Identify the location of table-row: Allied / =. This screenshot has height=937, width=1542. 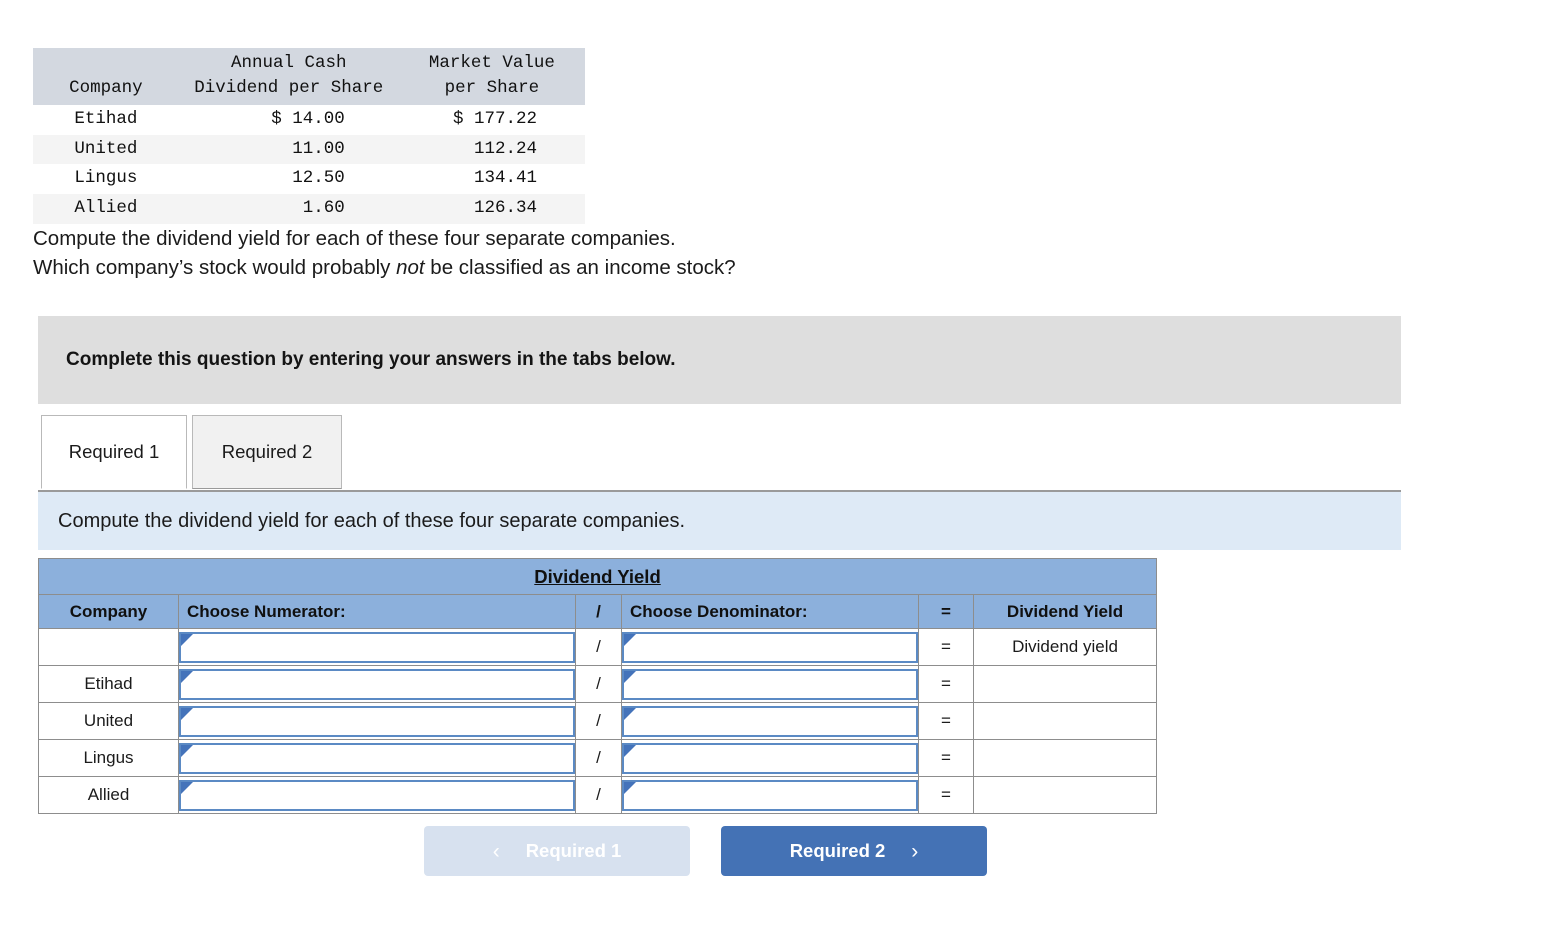
(598, 795).